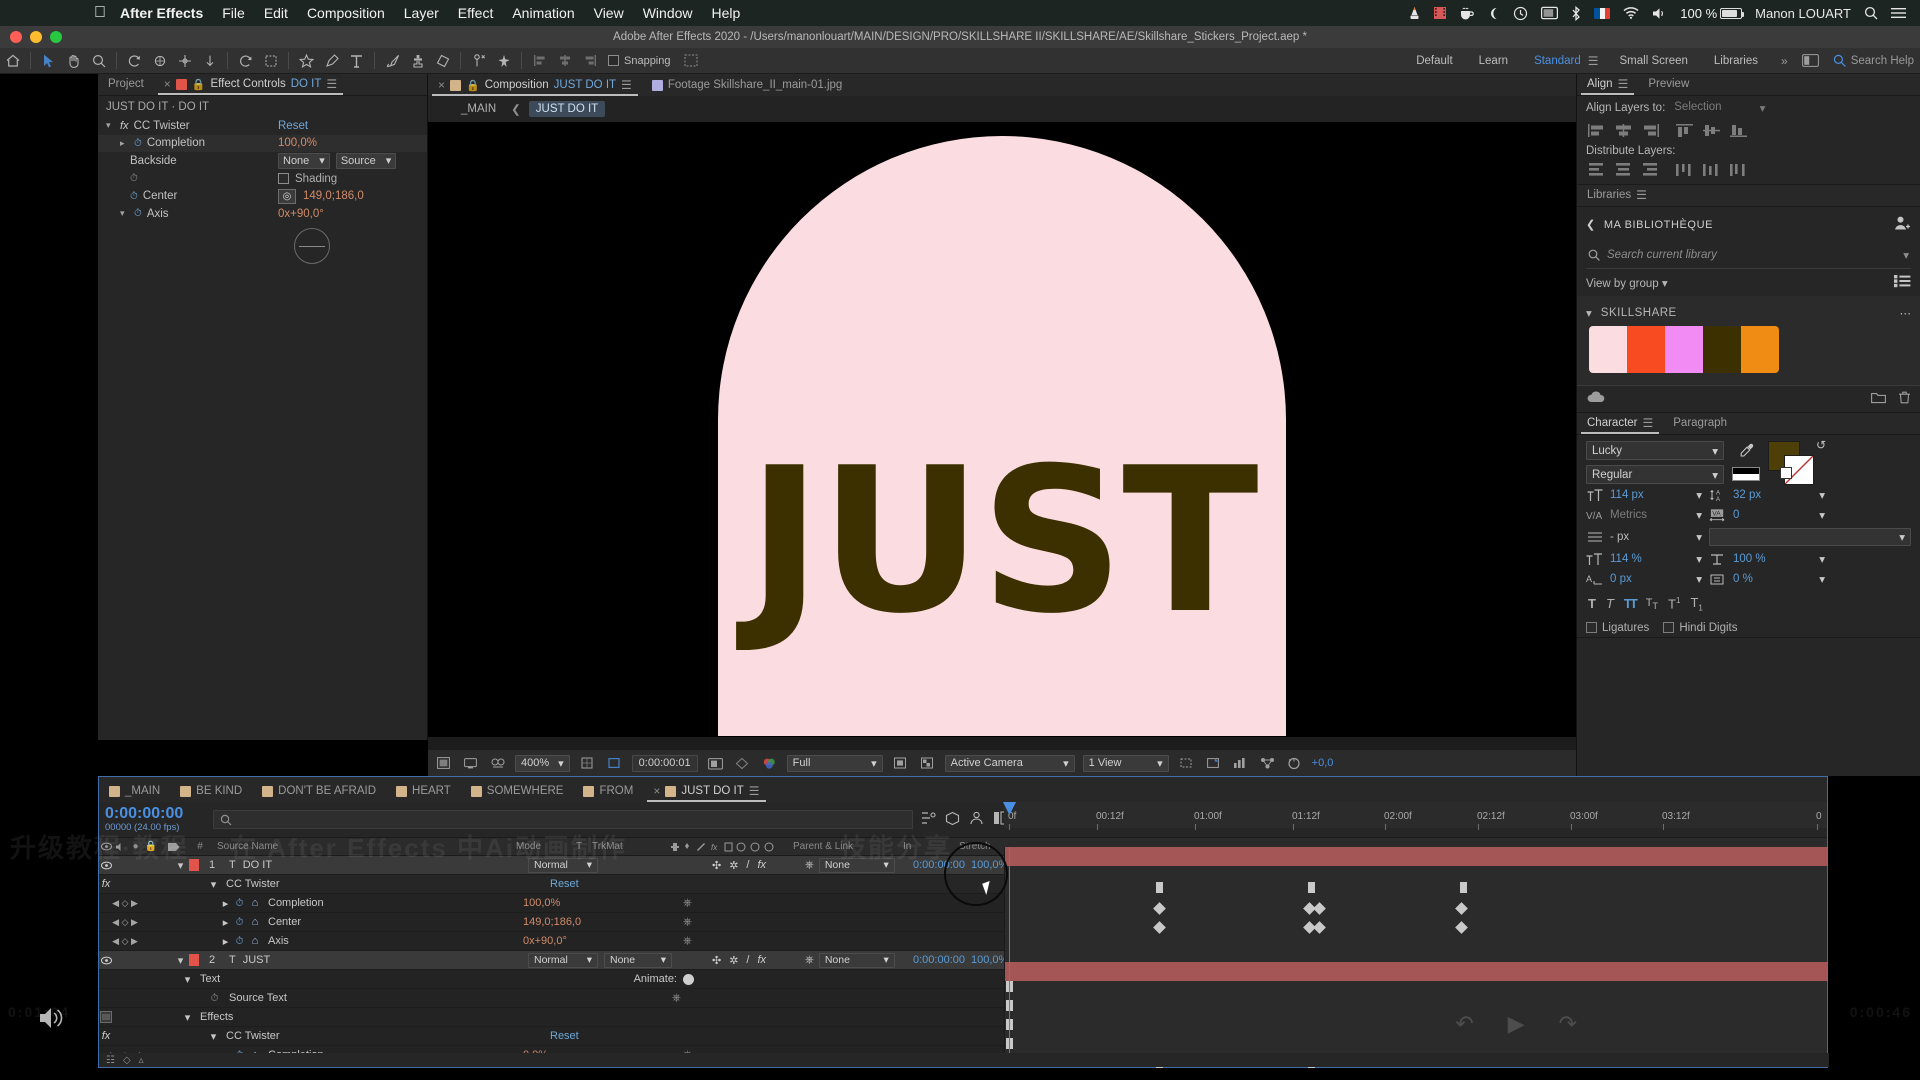 Image resolution: width=1920 pixels, height=1080 pixels. What do you see at coordinates (245, 61) in the screenshot?
I see `roto-brush-icon` at bounding box center [245, 61].